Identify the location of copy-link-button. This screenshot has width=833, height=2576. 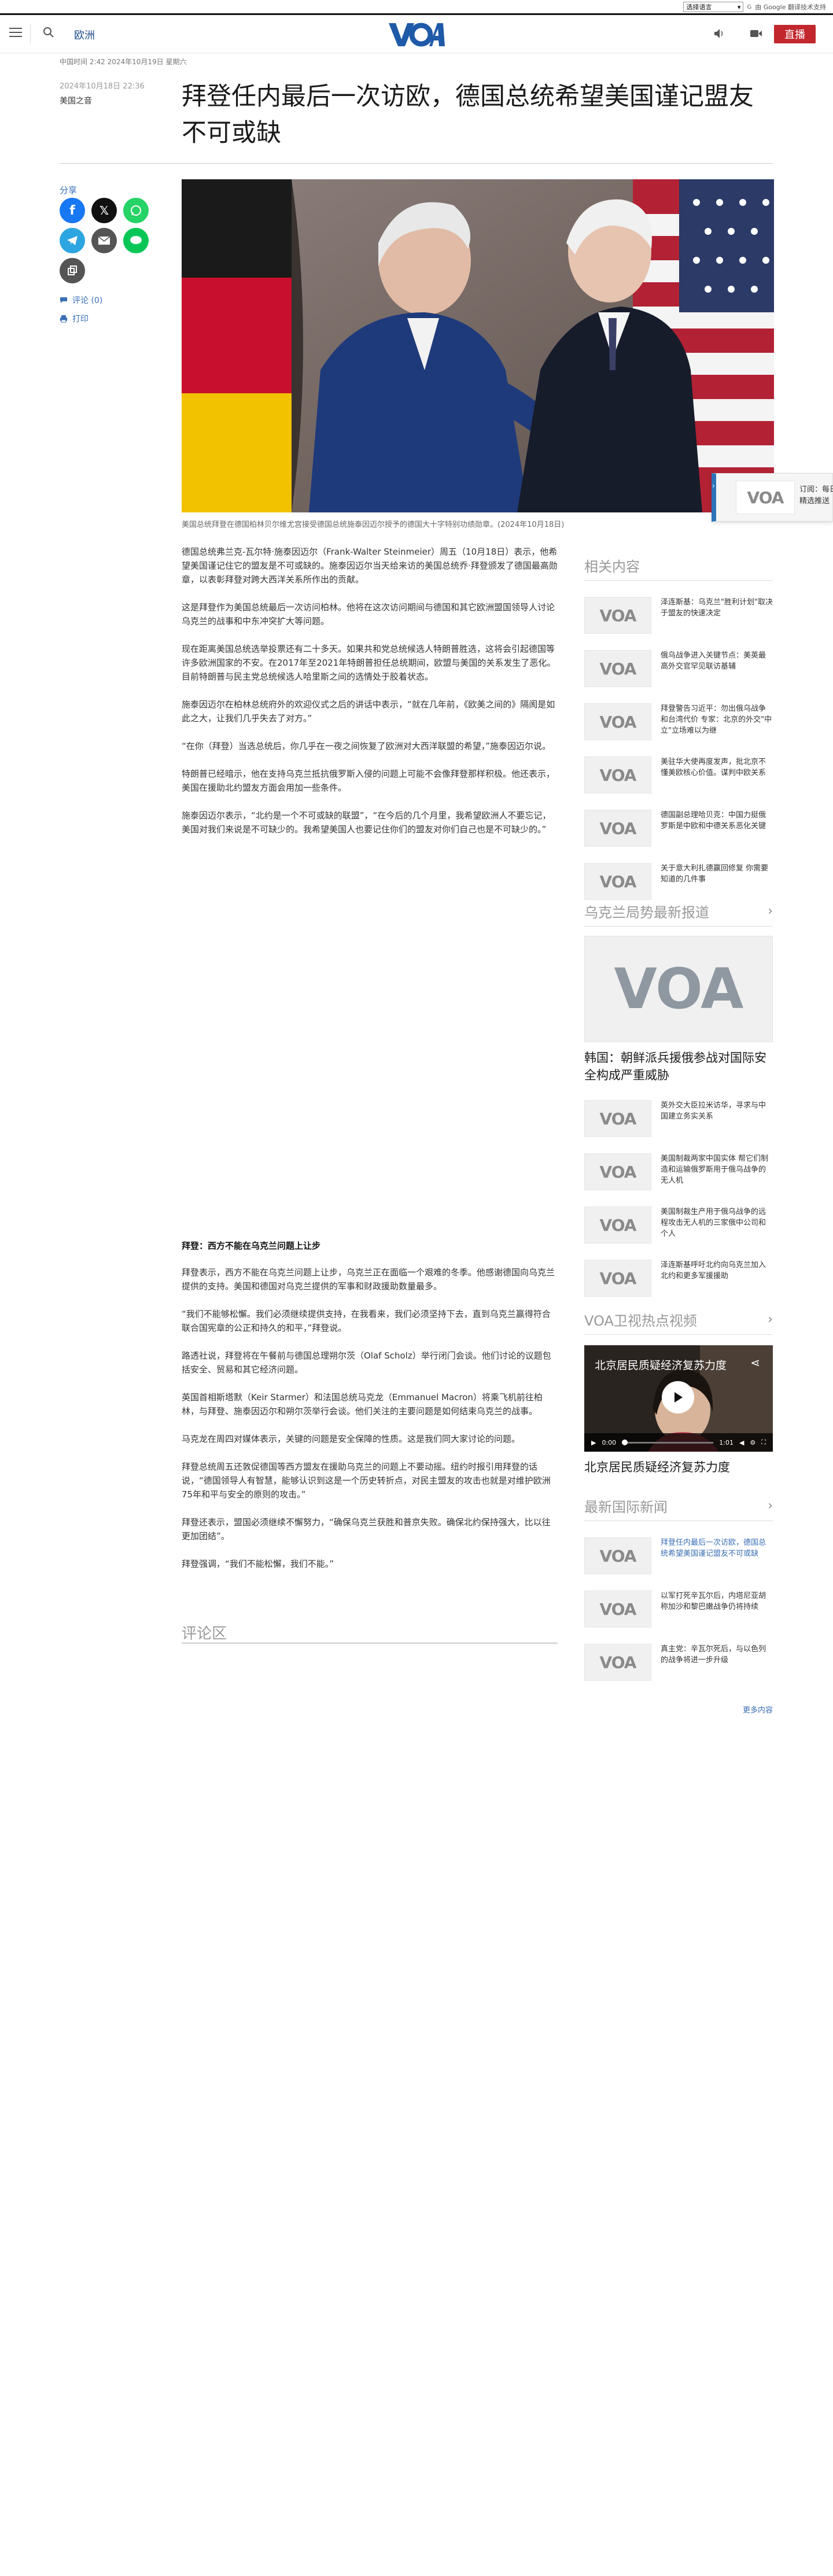
(72, 270).